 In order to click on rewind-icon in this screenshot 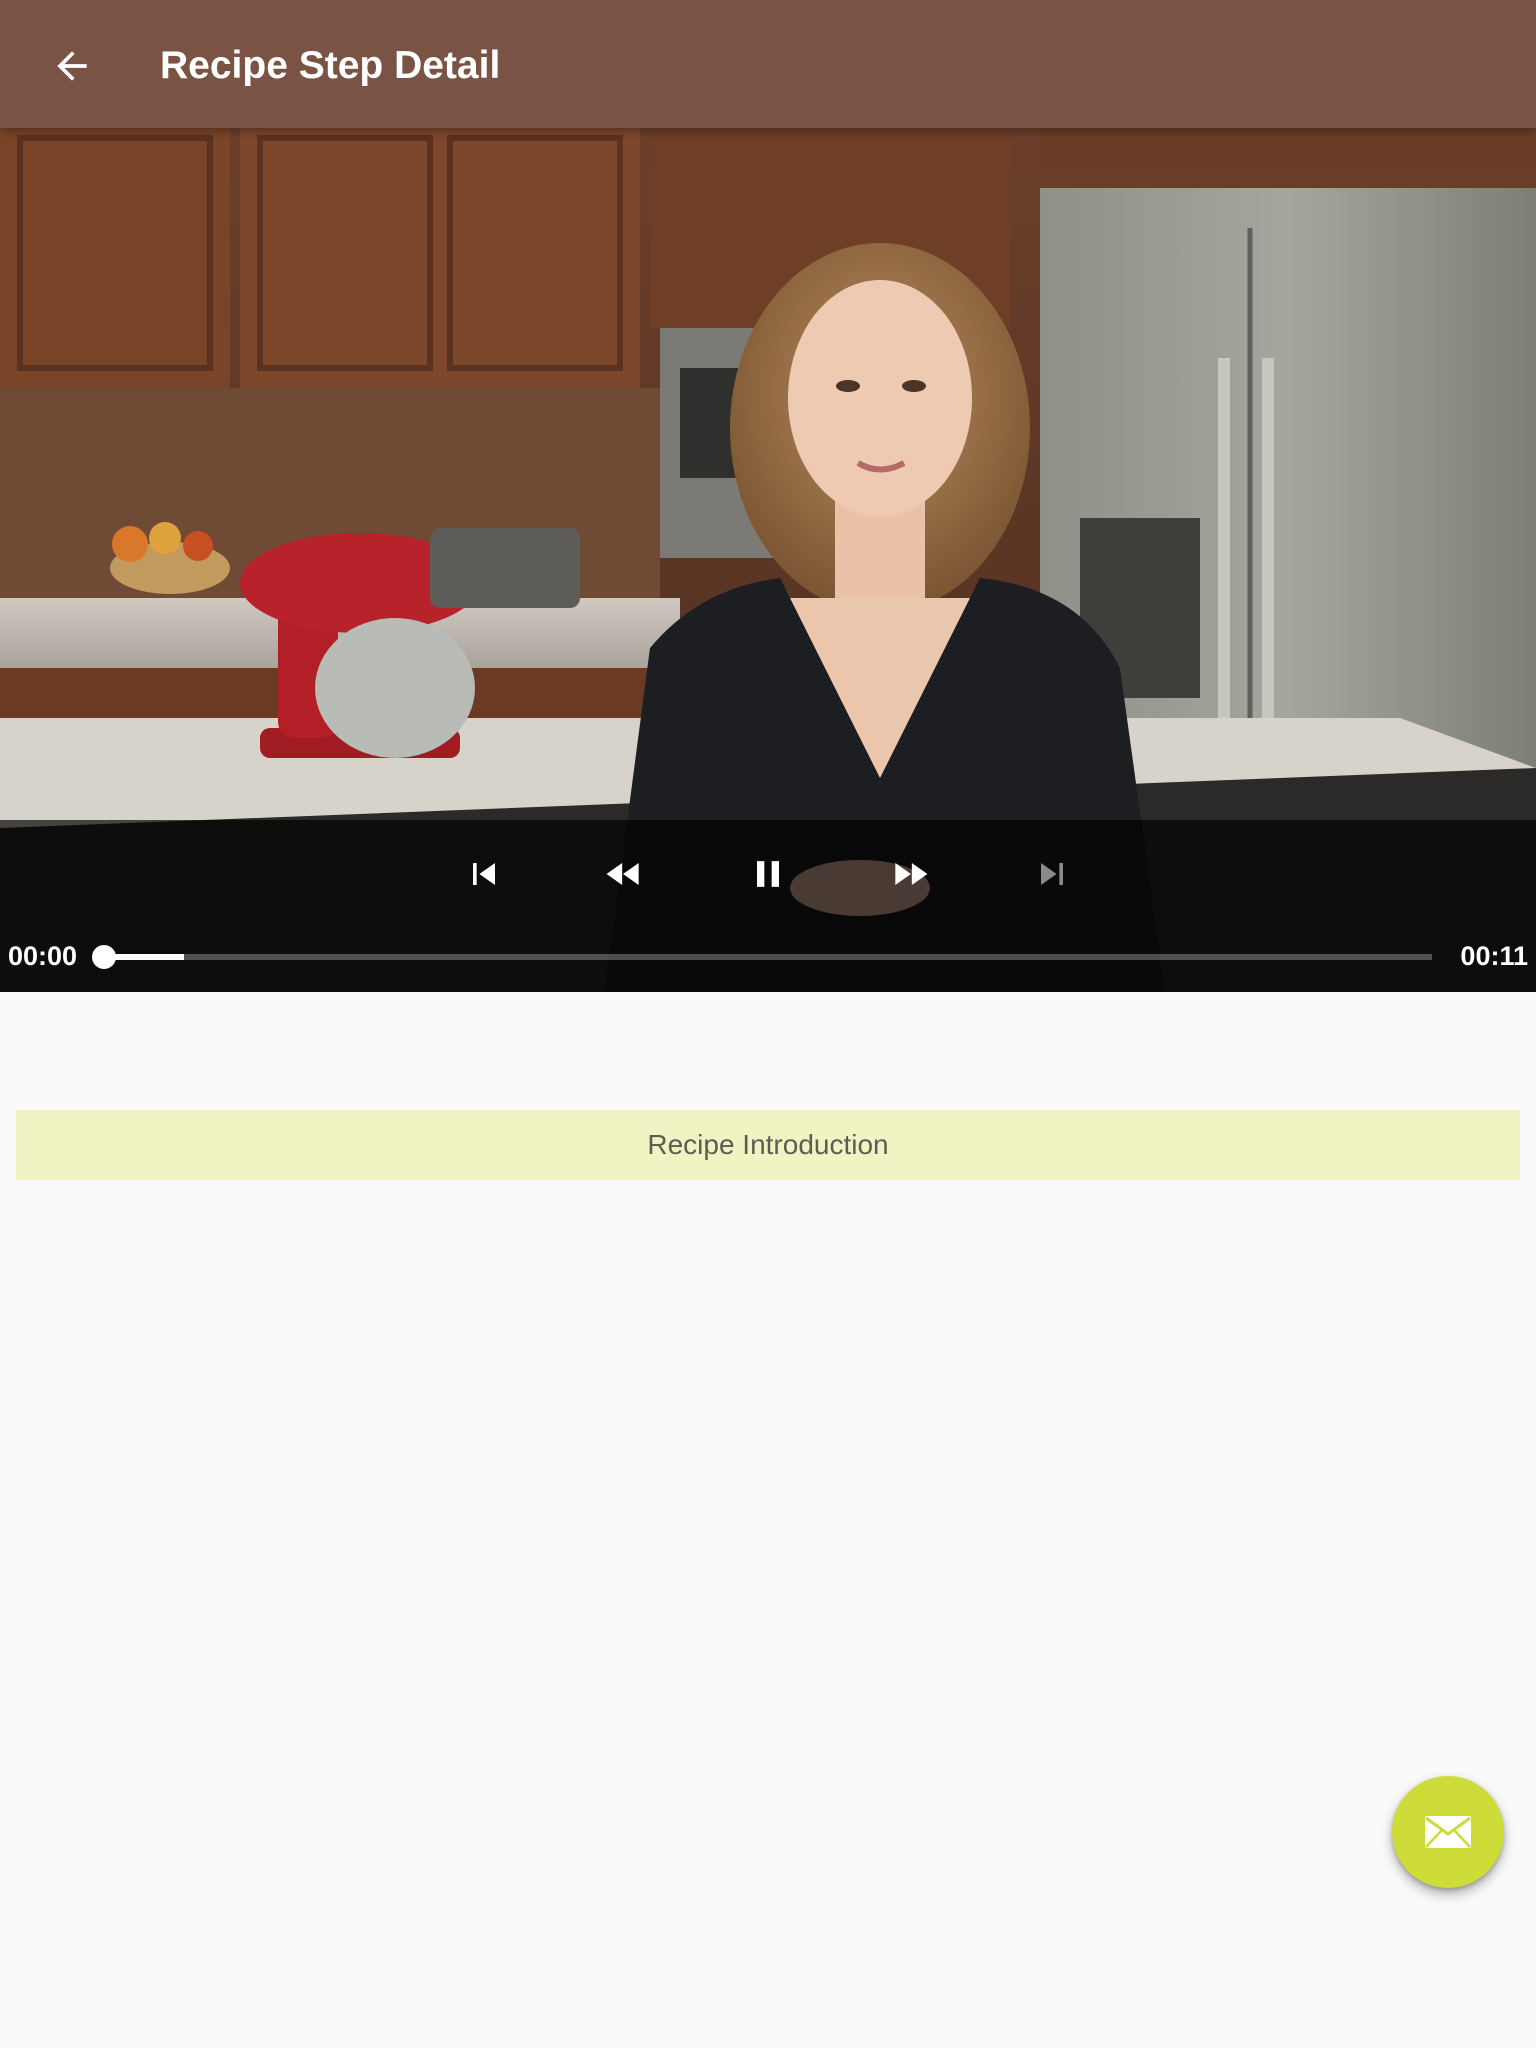, I will do `click(622, 874)`.